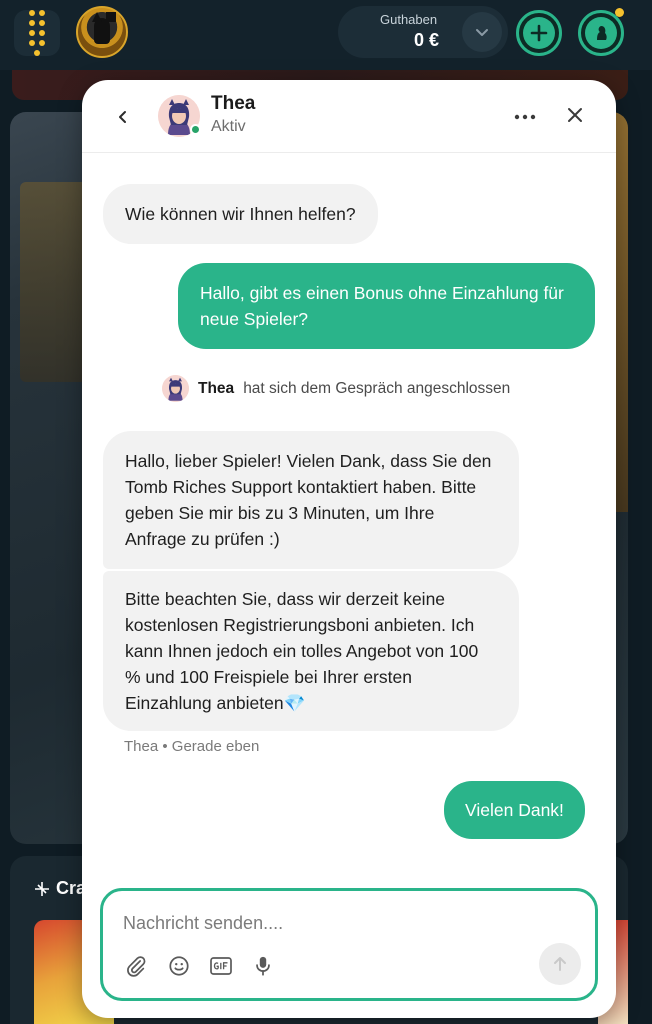 This screenshot has height=1024, width=652. I want to click on attach-button, so click(136, 966).